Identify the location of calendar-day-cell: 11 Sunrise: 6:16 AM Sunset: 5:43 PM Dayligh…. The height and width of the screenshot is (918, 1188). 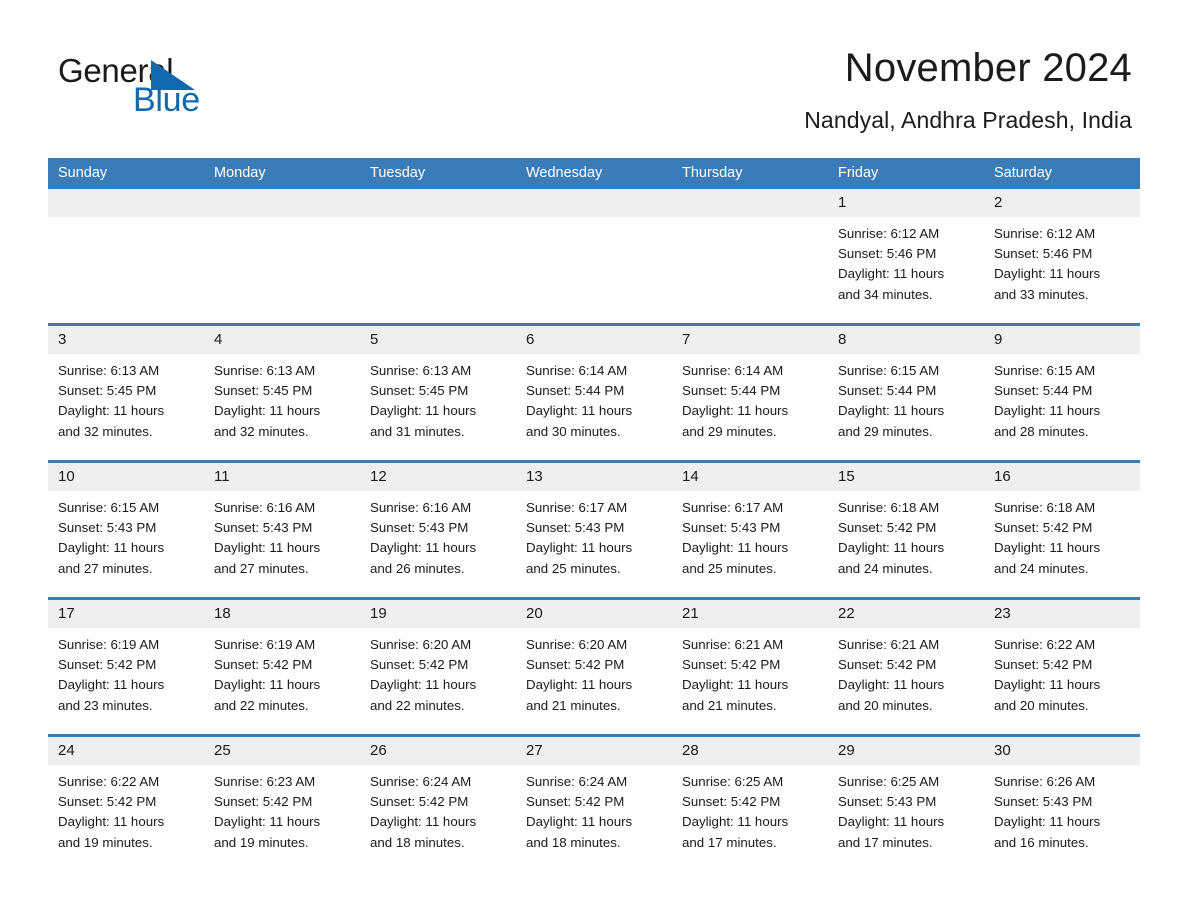
(282, 530).